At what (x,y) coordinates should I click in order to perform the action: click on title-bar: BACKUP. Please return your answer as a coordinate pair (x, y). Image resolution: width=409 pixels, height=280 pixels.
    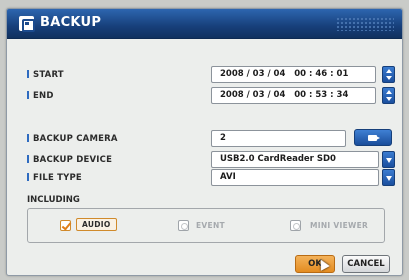
    Looking at the image, I should click on (204, 24).